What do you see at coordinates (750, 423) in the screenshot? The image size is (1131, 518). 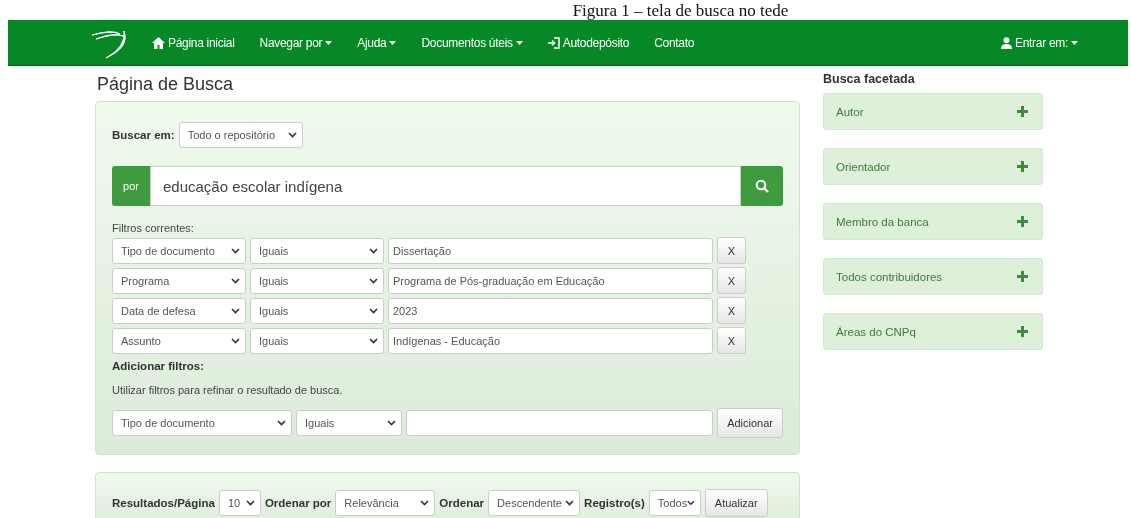 I see `add-filter-button: Adicionar` at bounding box center [750, 423].